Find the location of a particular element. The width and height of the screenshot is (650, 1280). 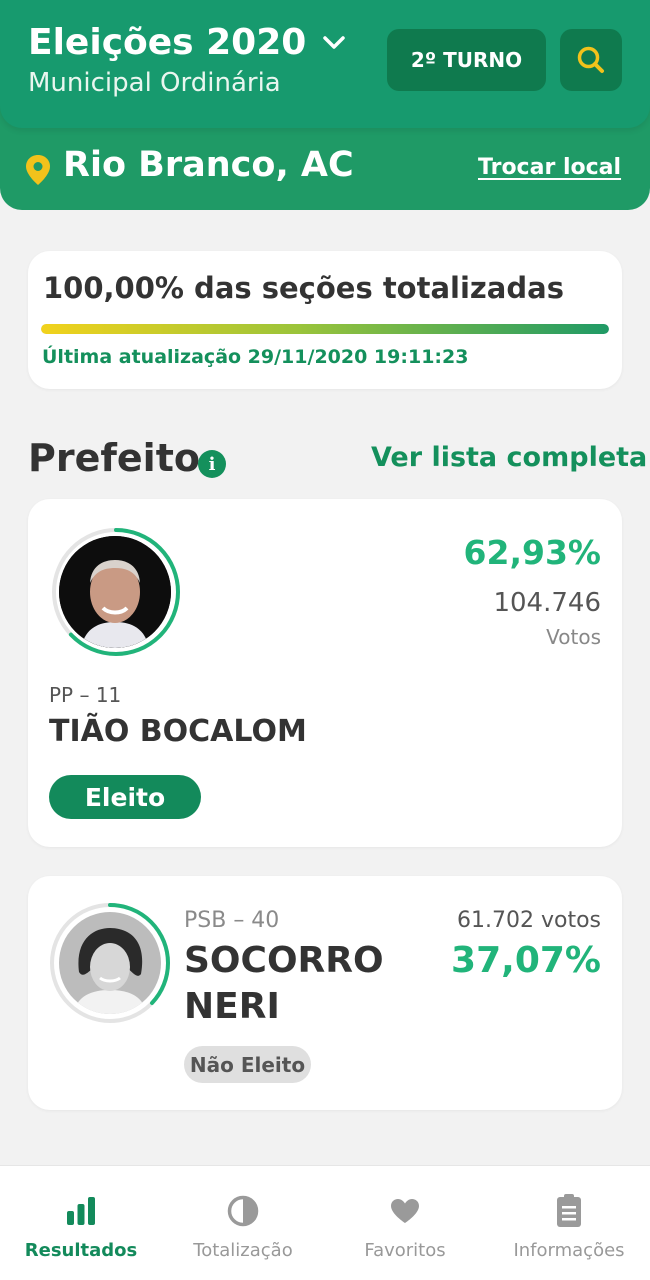

location-pin-icon is located at coordinates (38, 170).